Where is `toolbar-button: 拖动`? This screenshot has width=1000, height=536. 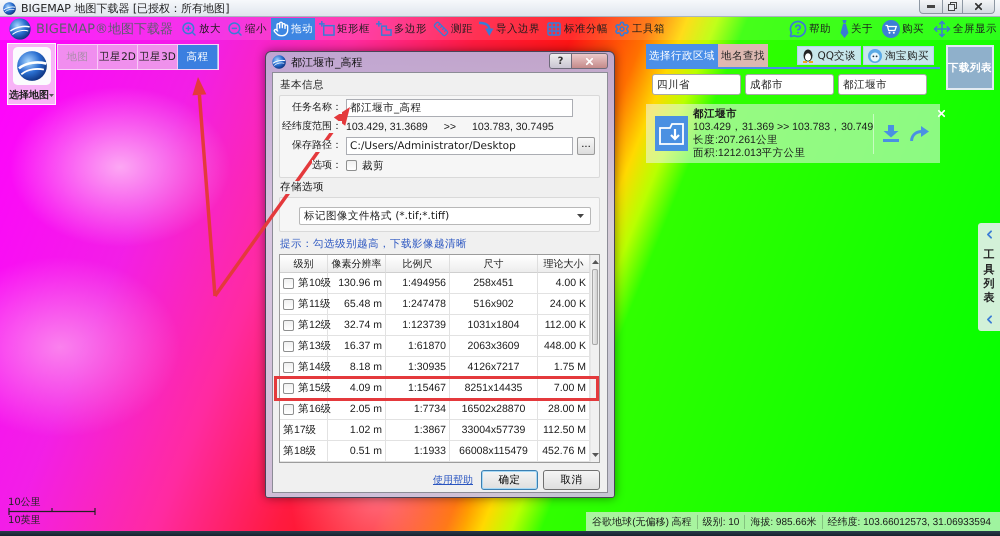 toolbar-button: 拖动 is located at coordinates (293, 29).